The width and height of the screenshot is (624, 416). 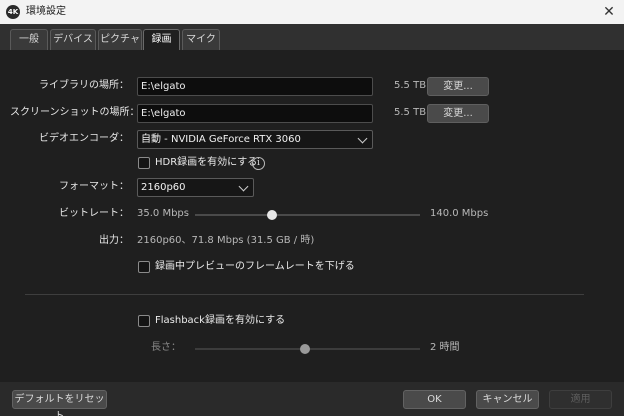 I want to click on length-label: 長さ：, so click(x=166, y=347).